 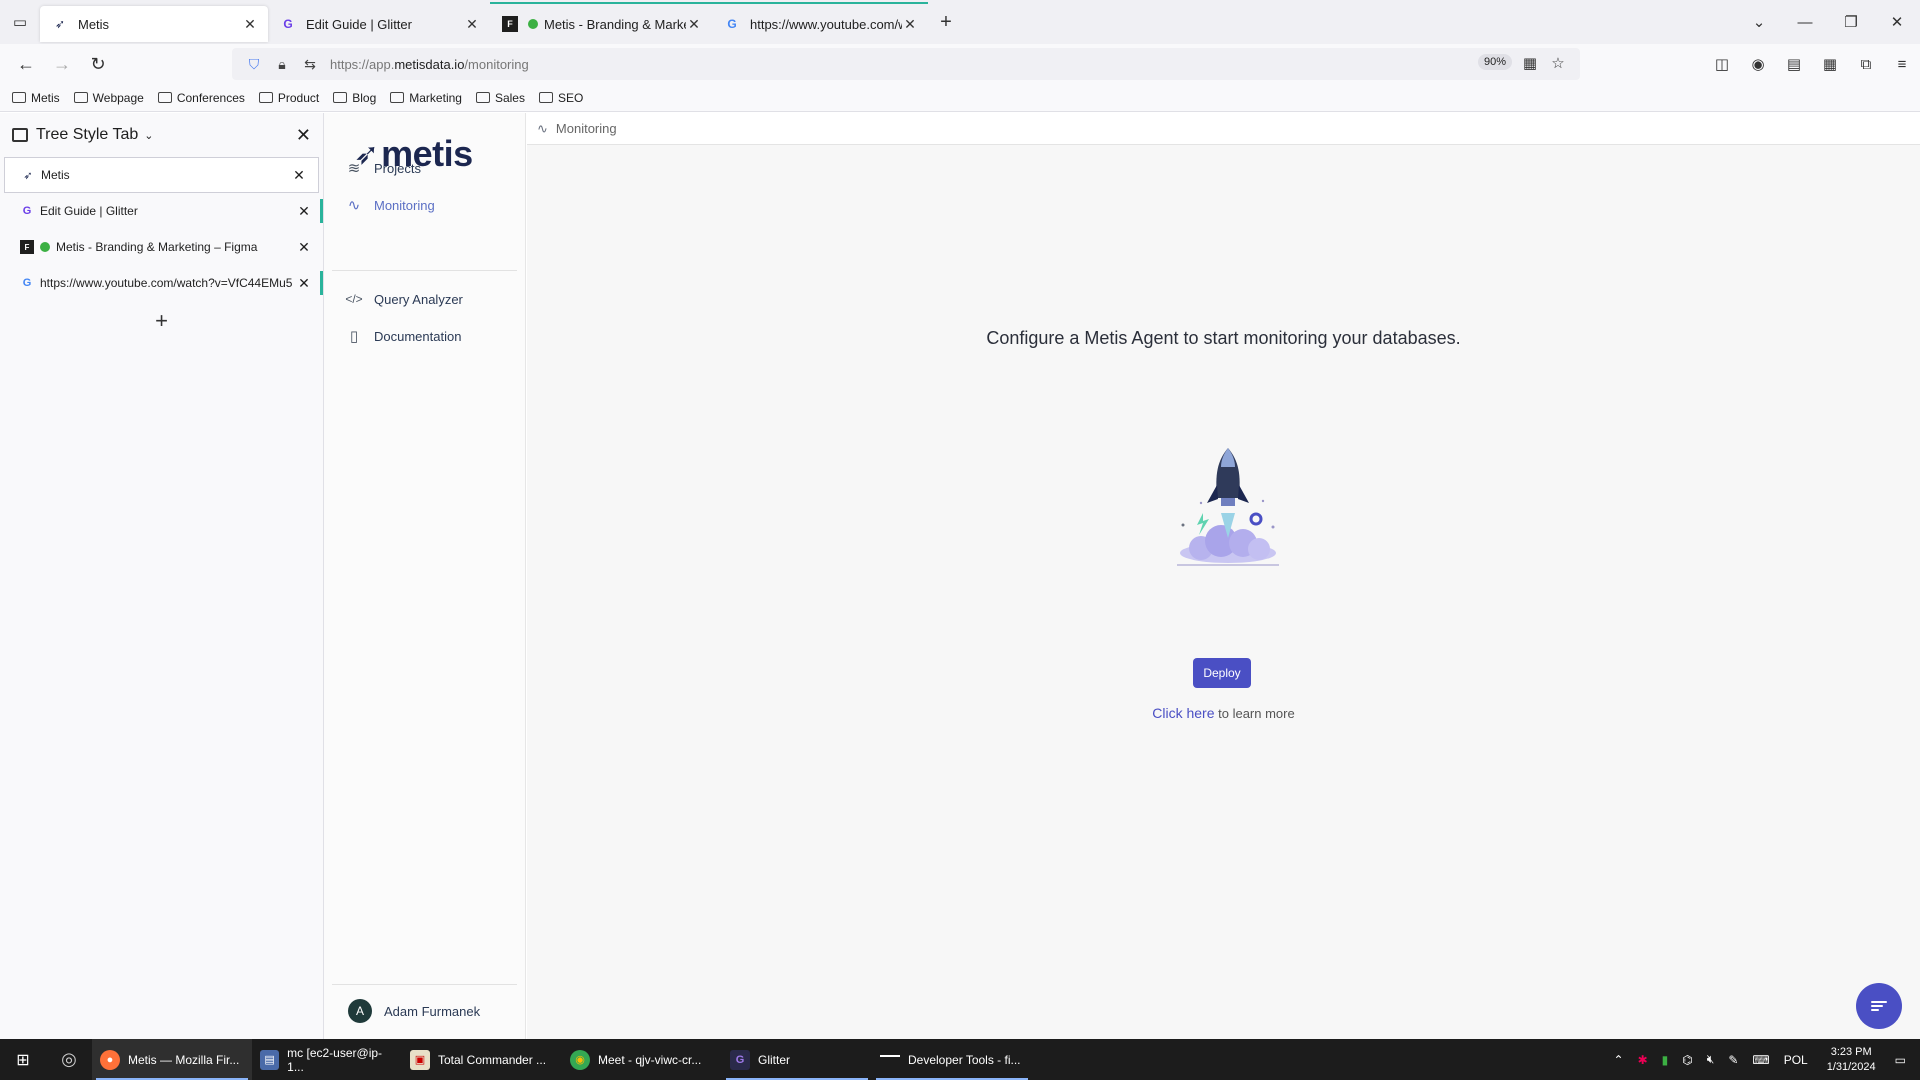 What do you see at coordinates (1530, 63) in the screenshot?
I see `extension-grid-icon: ▦` at bounding box center [1530, 63].